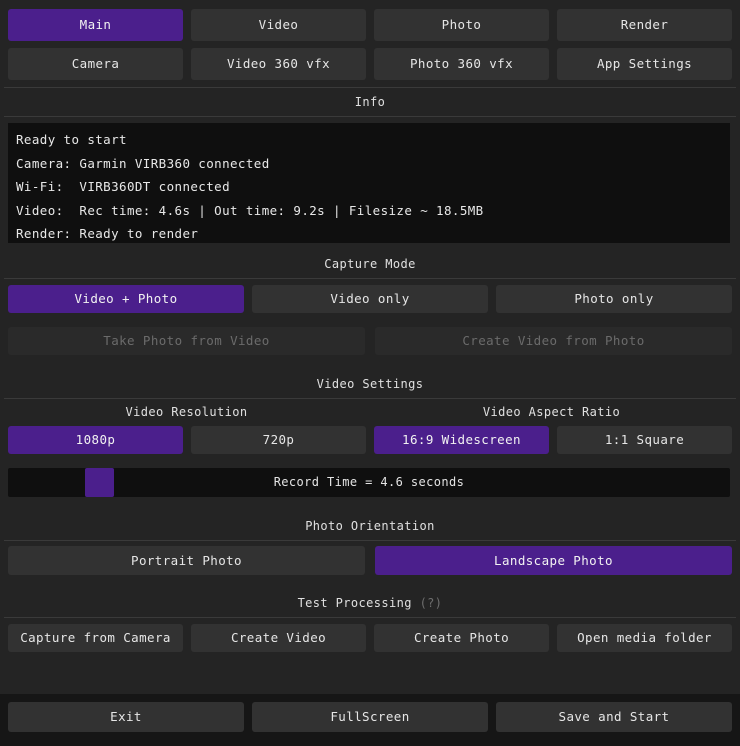 This screenshot has height=746, width=740. Describe the element at coordinates (354, 603) in the screenshot. I see `test-processing-label: Test Processing` at that location.